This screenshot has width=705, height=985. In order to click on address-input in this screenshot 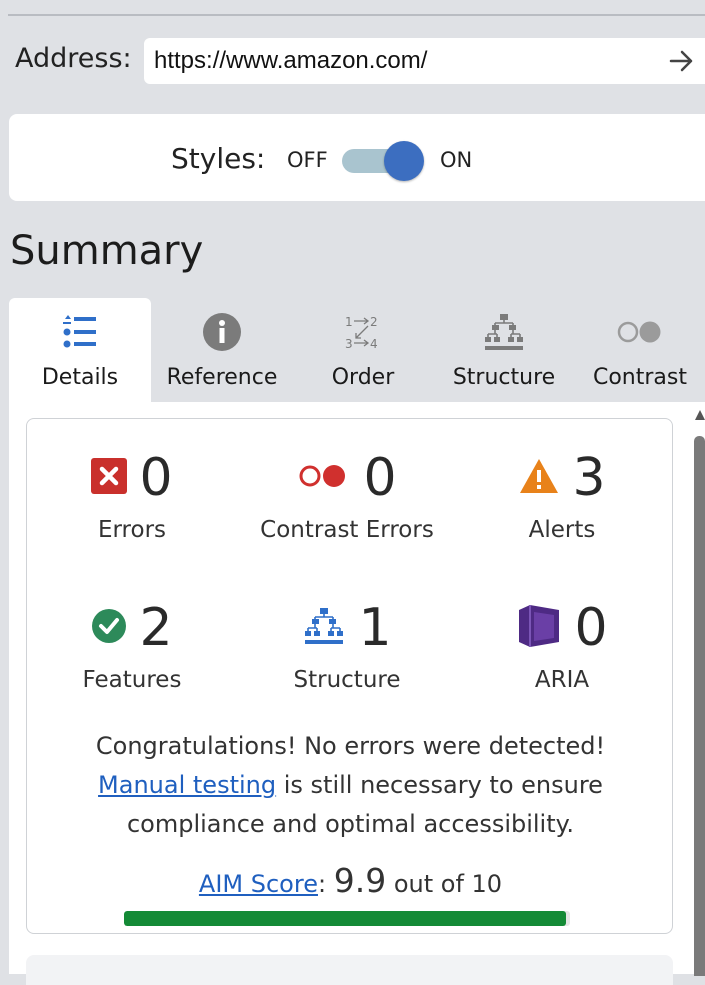, I will do `click(424, 61)`.